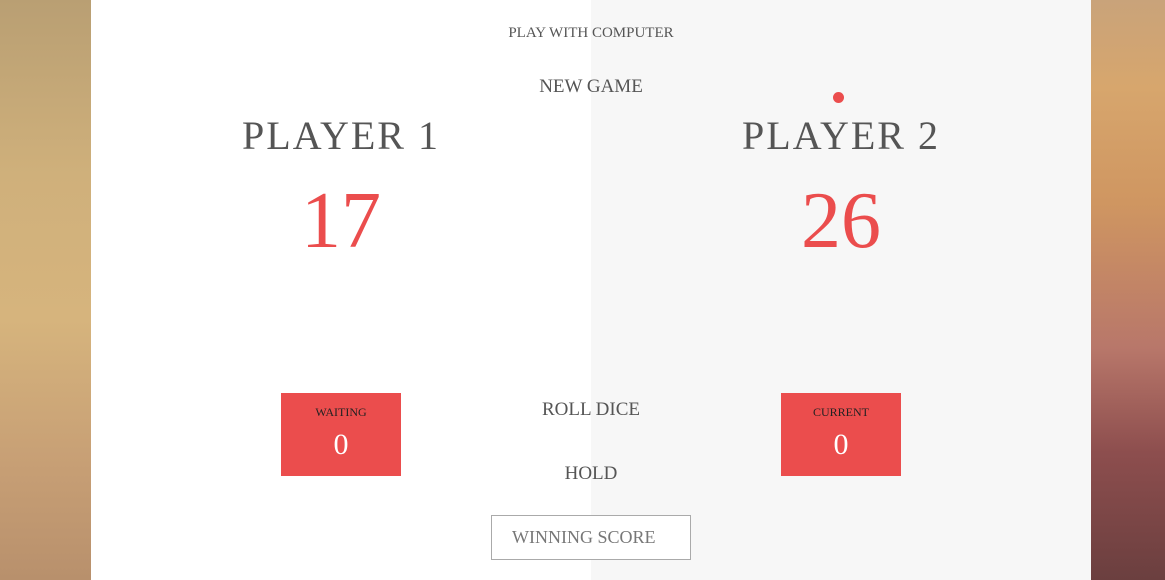 The image size is (1165, 580). Describe the element at coordinates (341, 221) in the screenshot. I see `player-1-score: 17` at that location.